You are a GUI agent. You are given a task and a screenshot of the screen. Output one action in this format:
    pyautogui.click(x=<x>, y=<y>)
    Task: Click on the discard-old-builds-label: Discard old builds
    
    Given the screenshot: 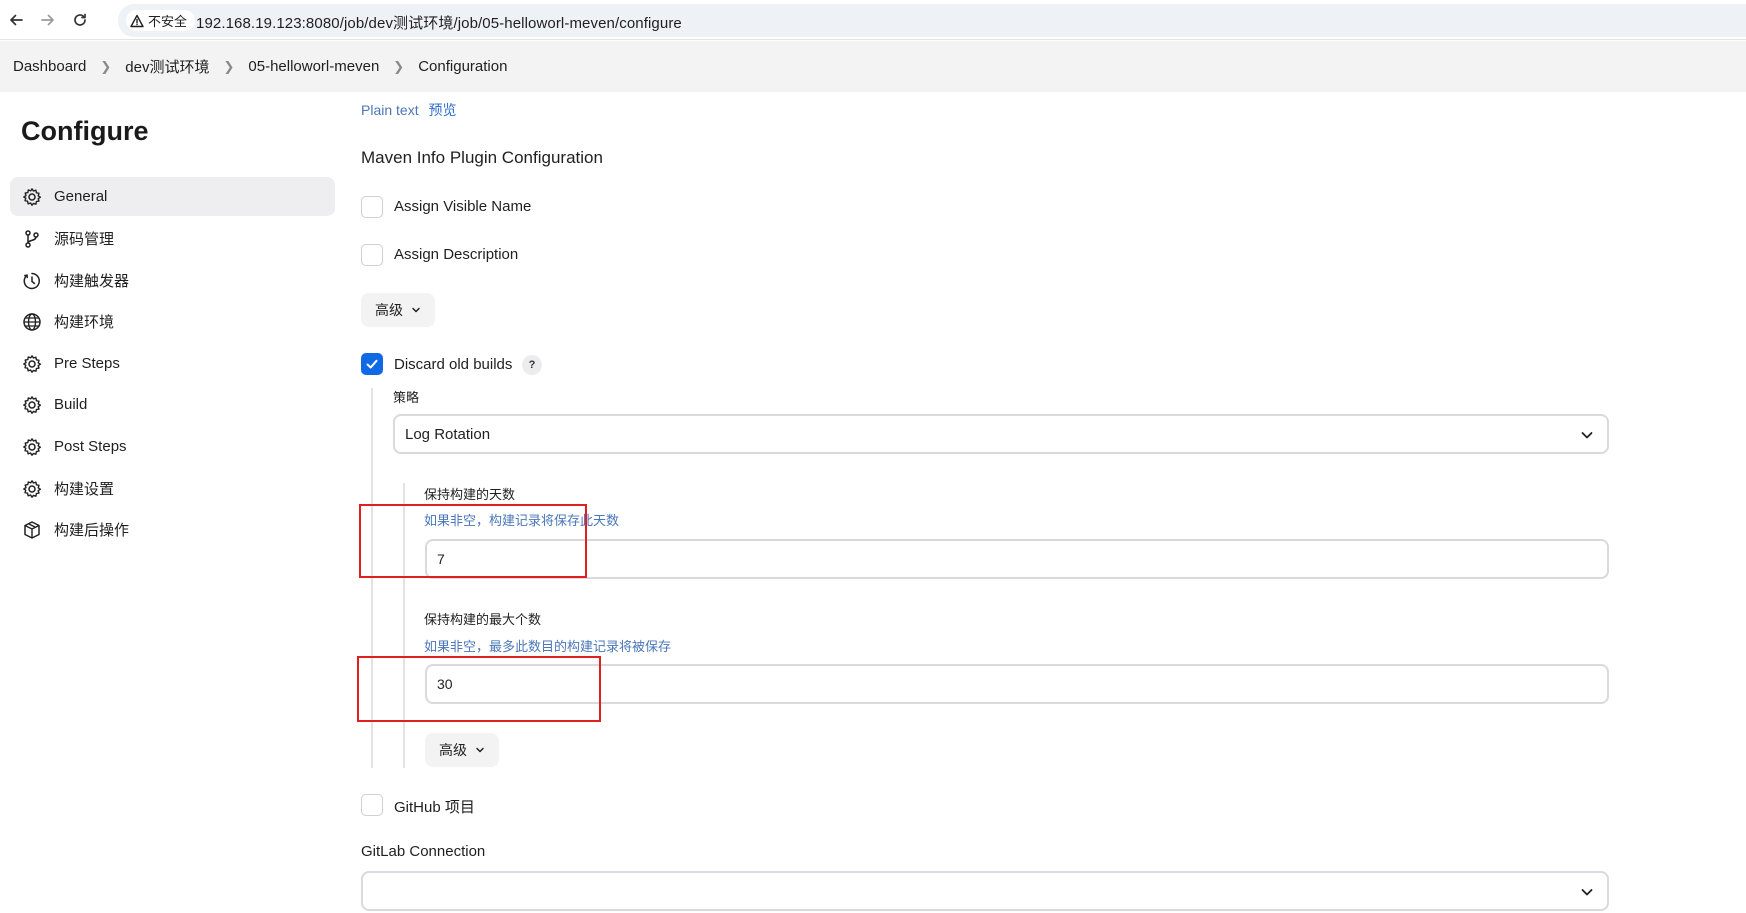 What is the action you would take?
    pyautogui.click(x=453, y=364)
    